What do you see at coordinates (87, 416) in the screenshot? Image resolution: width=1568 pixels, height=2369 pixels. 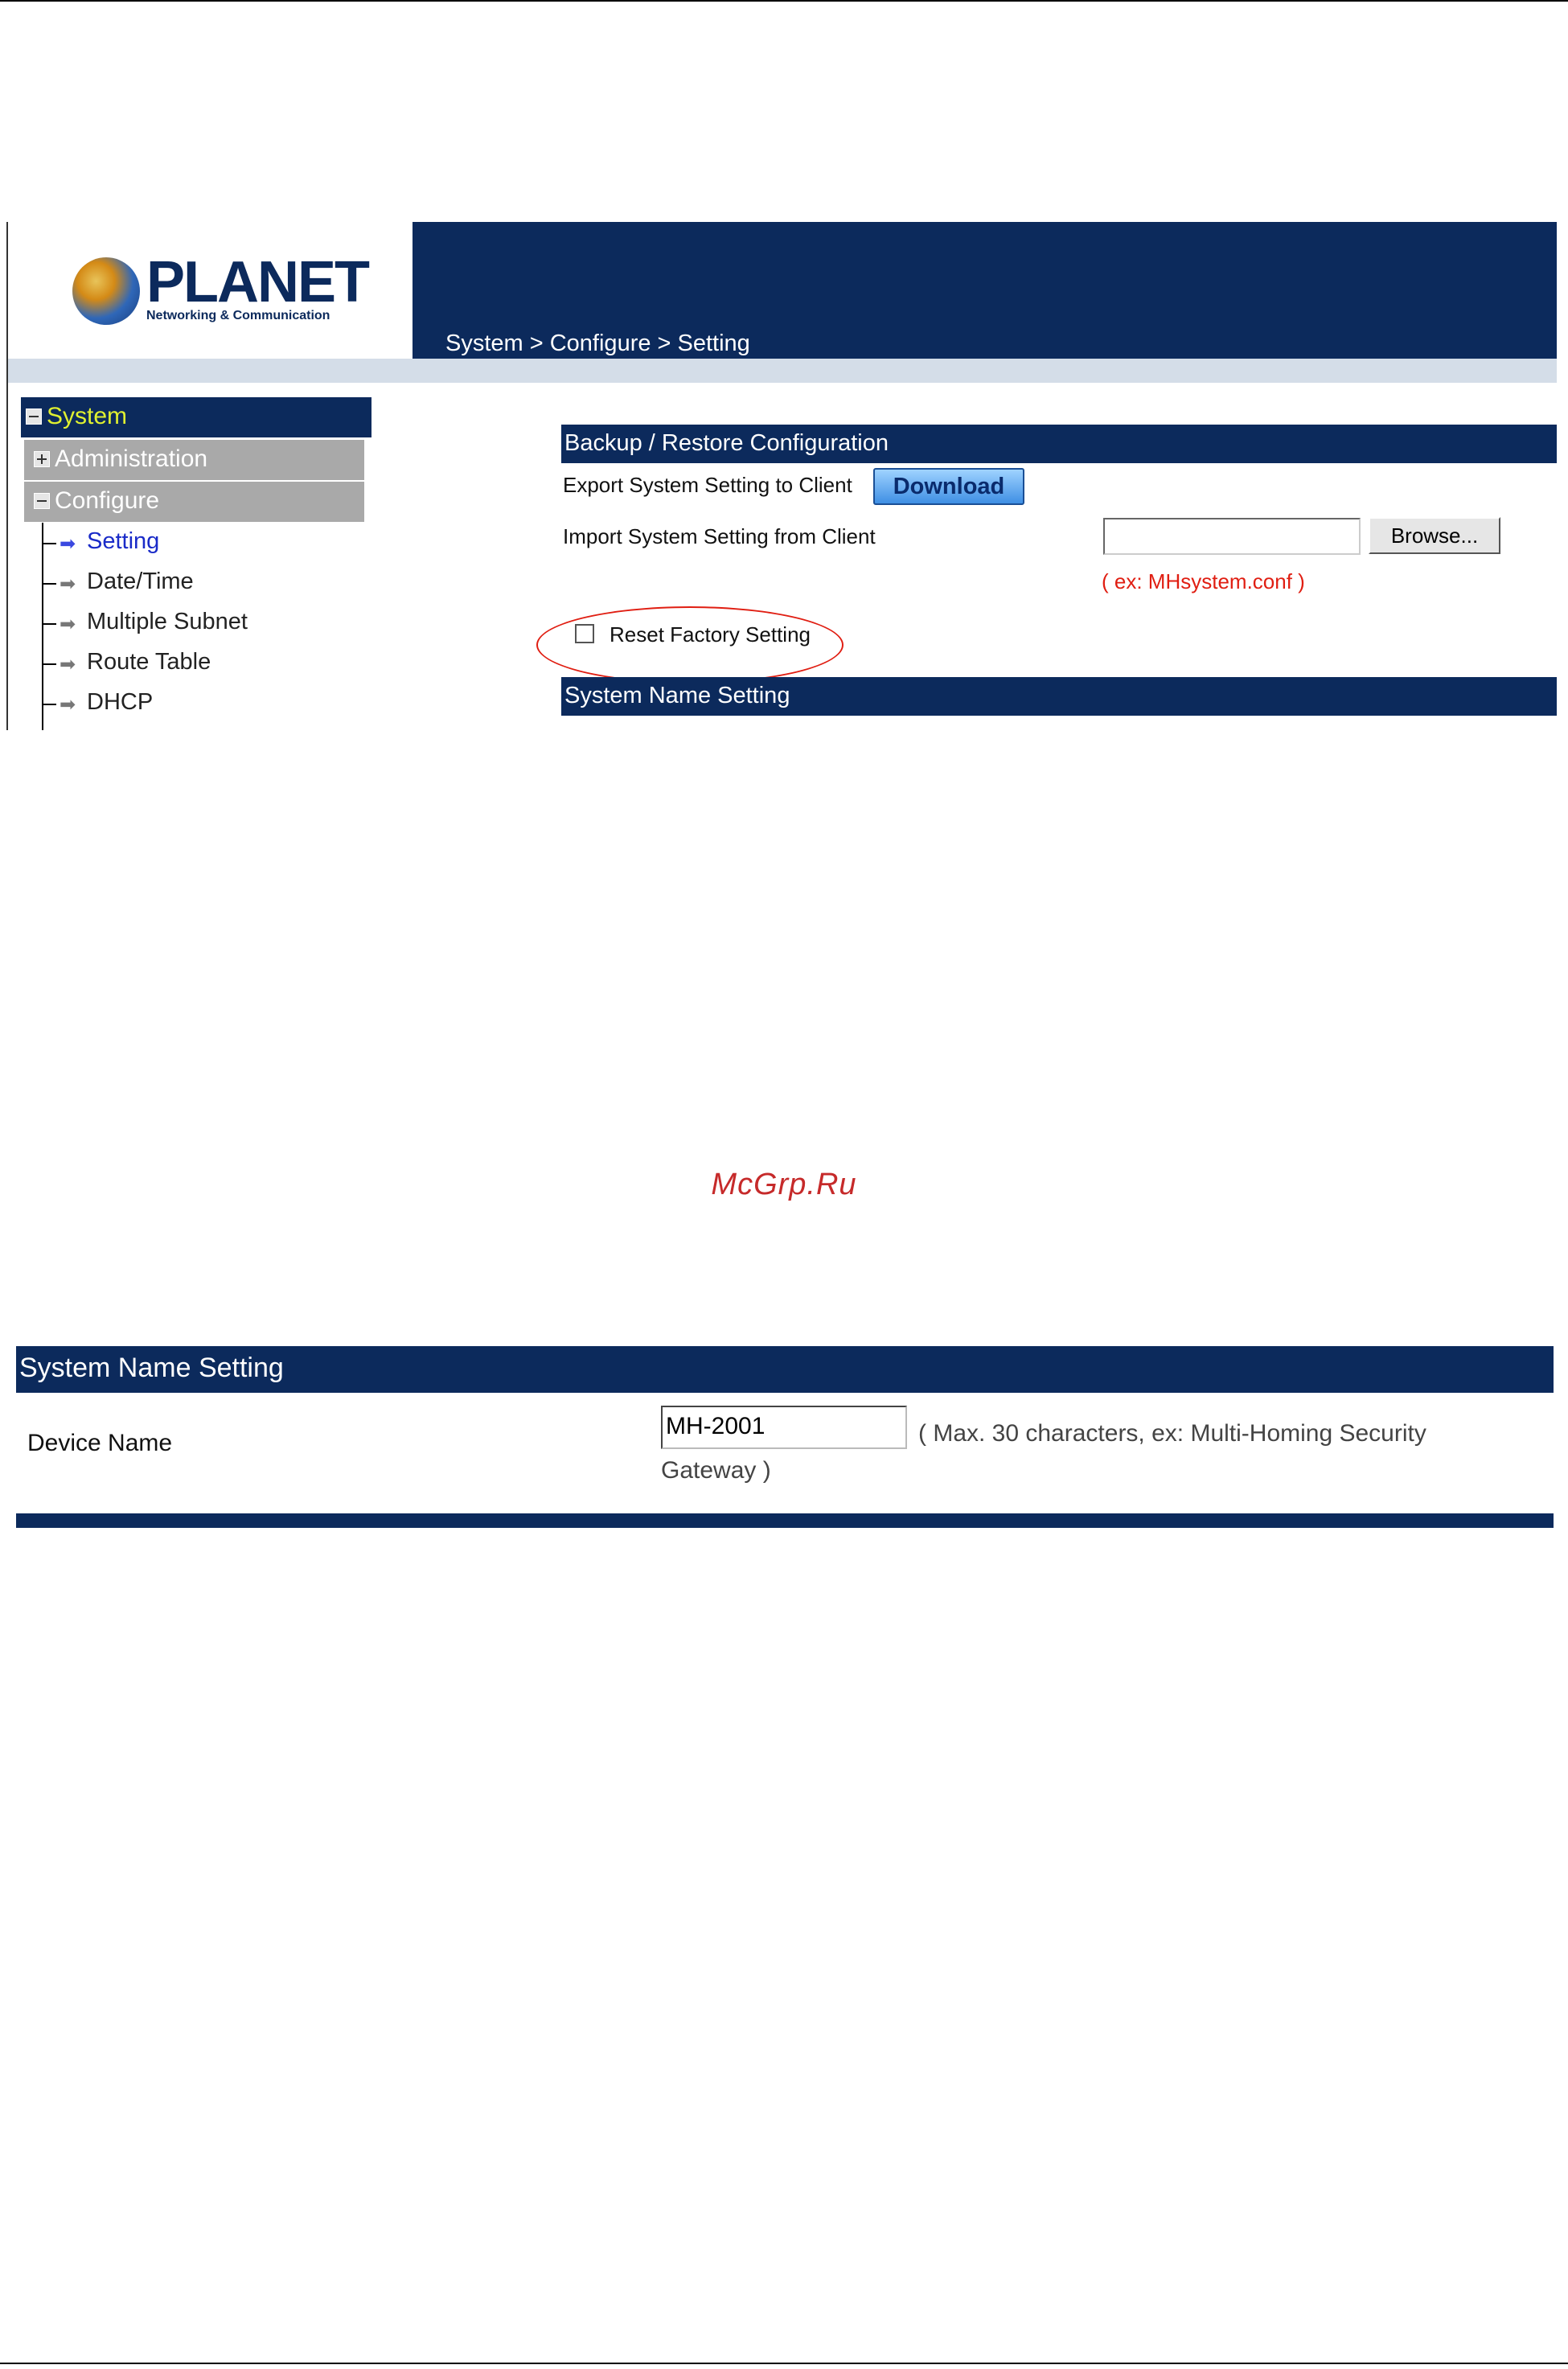 I see `sidebar-item-label: System` at bounding box center [87, 416].